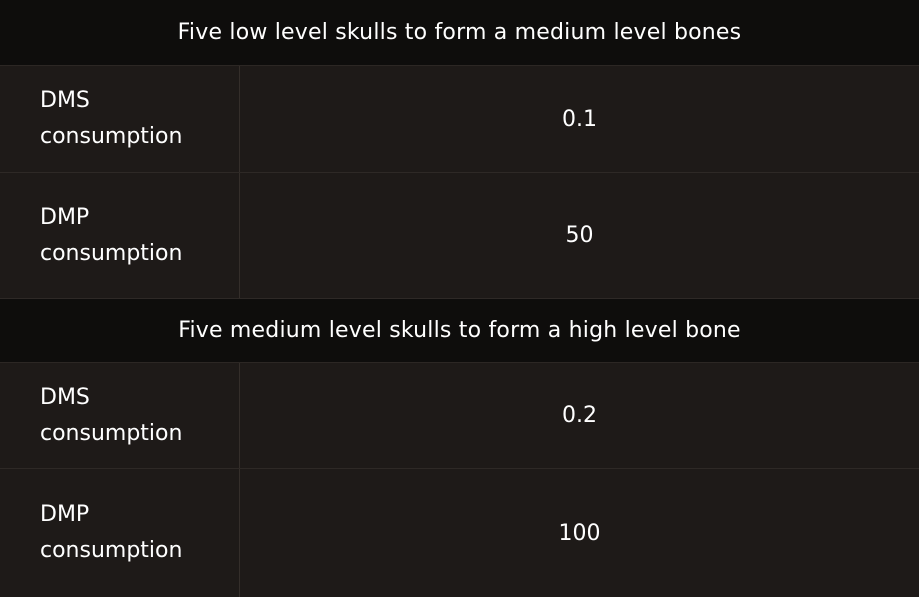 The image size is (919, 597). I want to click on row-value: 0.2, so click(579, 415).